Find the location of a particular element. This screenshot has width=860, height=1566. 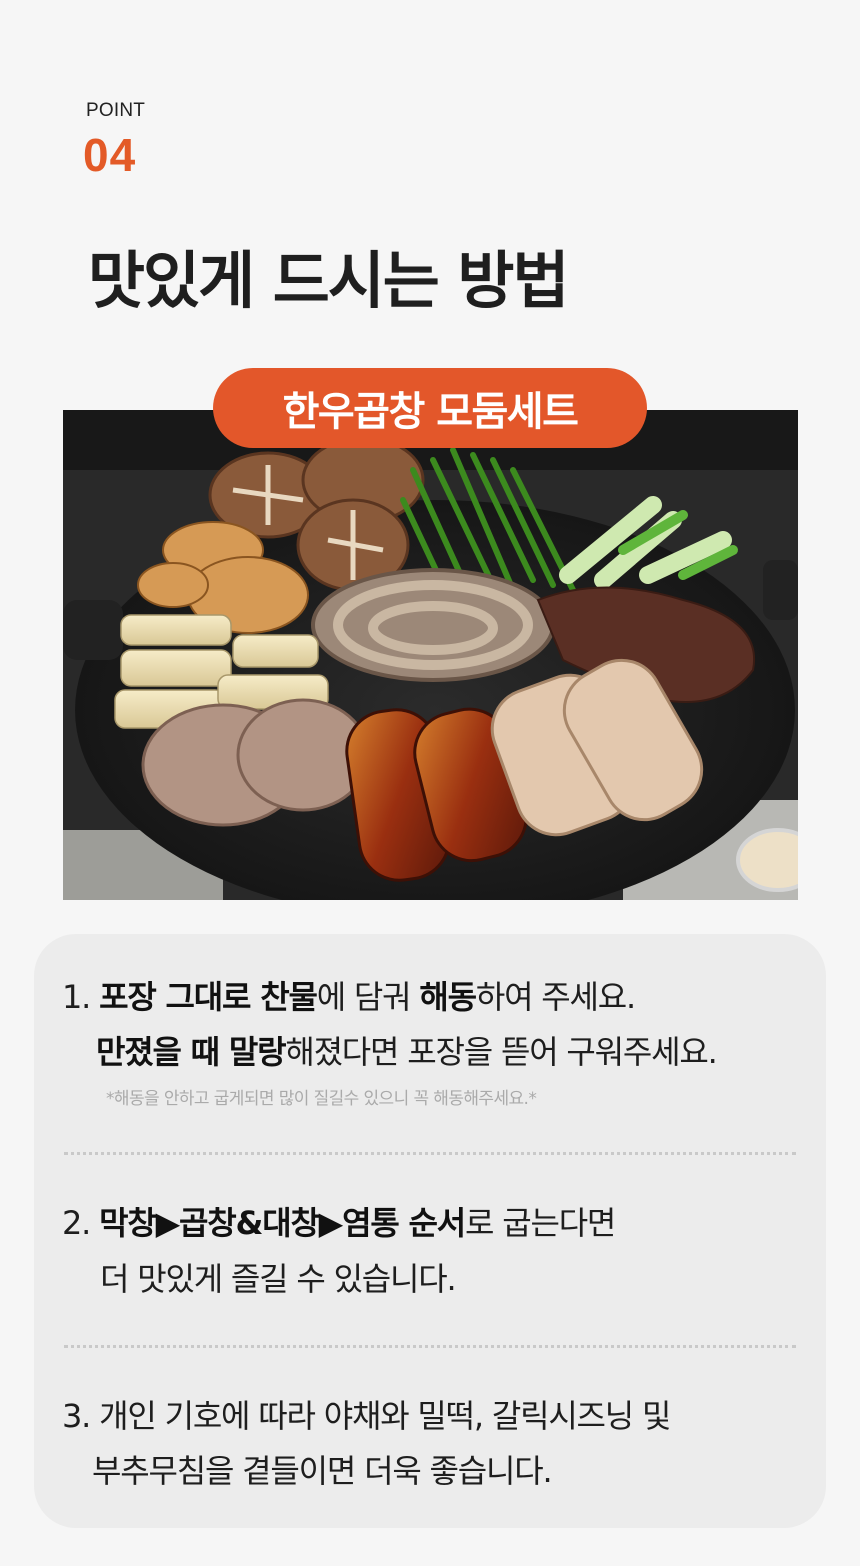

step-text: 에 담궈 is located at coordinates (368, 997).